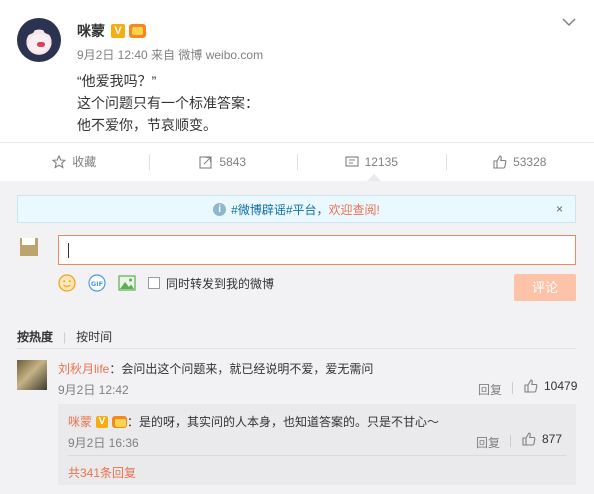 The height and width of the screenshot is (494, 594). What do you see at coordinates (559, 209) in the screenshot?
I see `close-icon: ×` at bounding box center [559, 209].